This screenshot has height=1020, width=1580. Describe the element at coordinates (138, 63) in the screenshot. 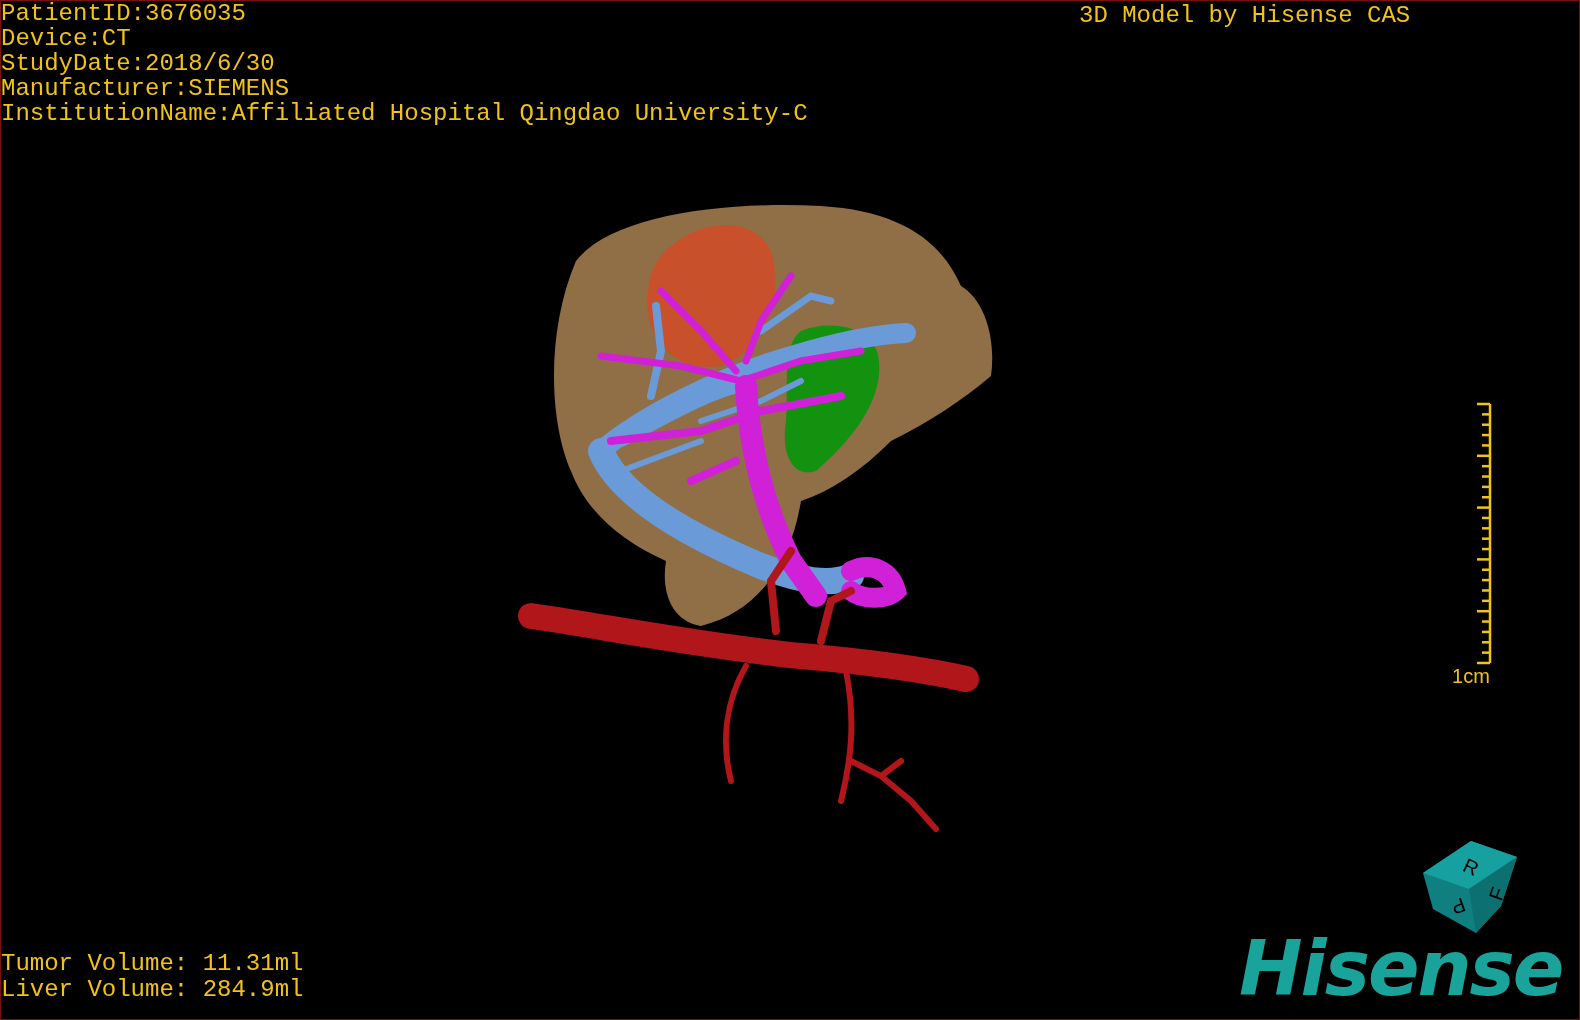

I see `study-info-text: StudyDate:2018/6/30` at that location.